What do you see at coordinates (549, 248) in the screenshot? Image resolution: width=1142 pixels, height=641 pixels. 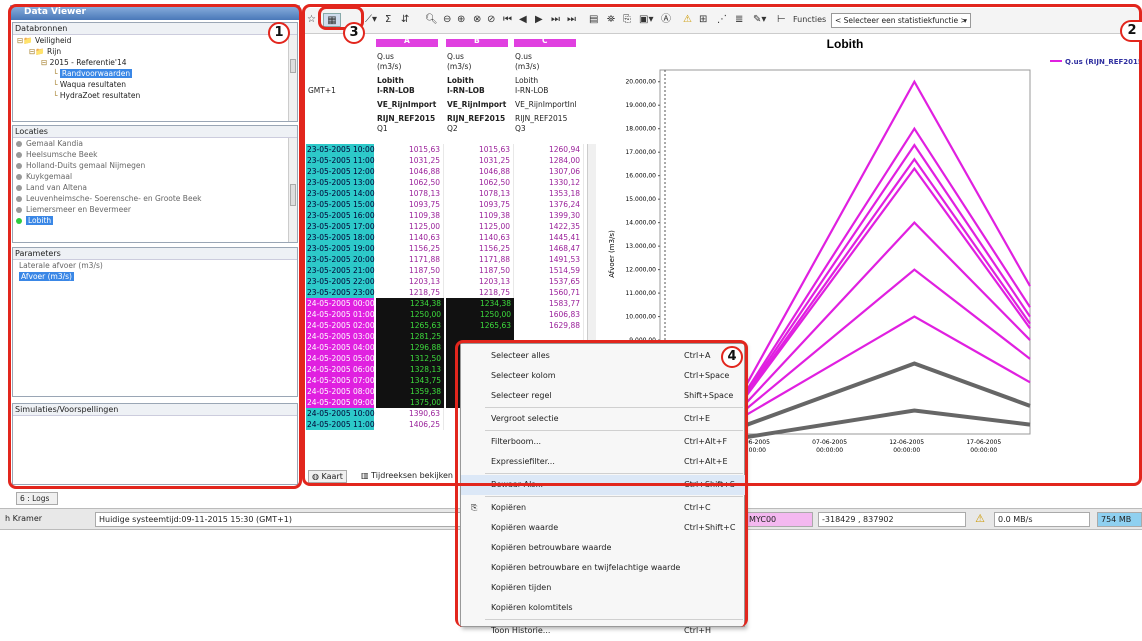 I see `cell-c: 1468,47` at bounding box center [549, 248].